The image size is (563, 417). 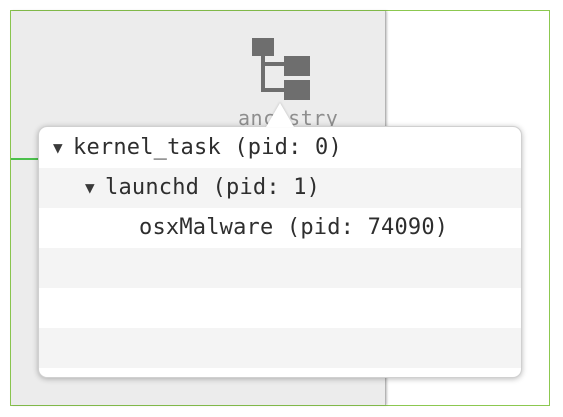 I want to click on tree-row-kernel-task: ▼ kernel_task (pid: 0), so click(x=280, y=148).